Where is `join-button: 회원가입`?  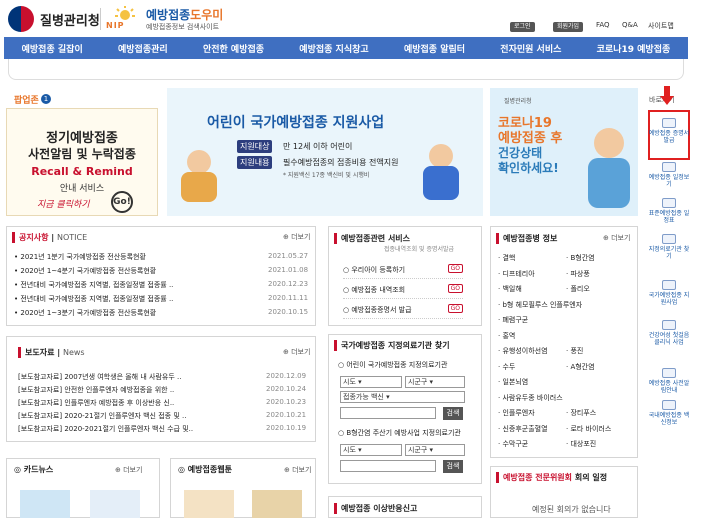 join-button: 회원가입 is located at coordinates (568, 27).